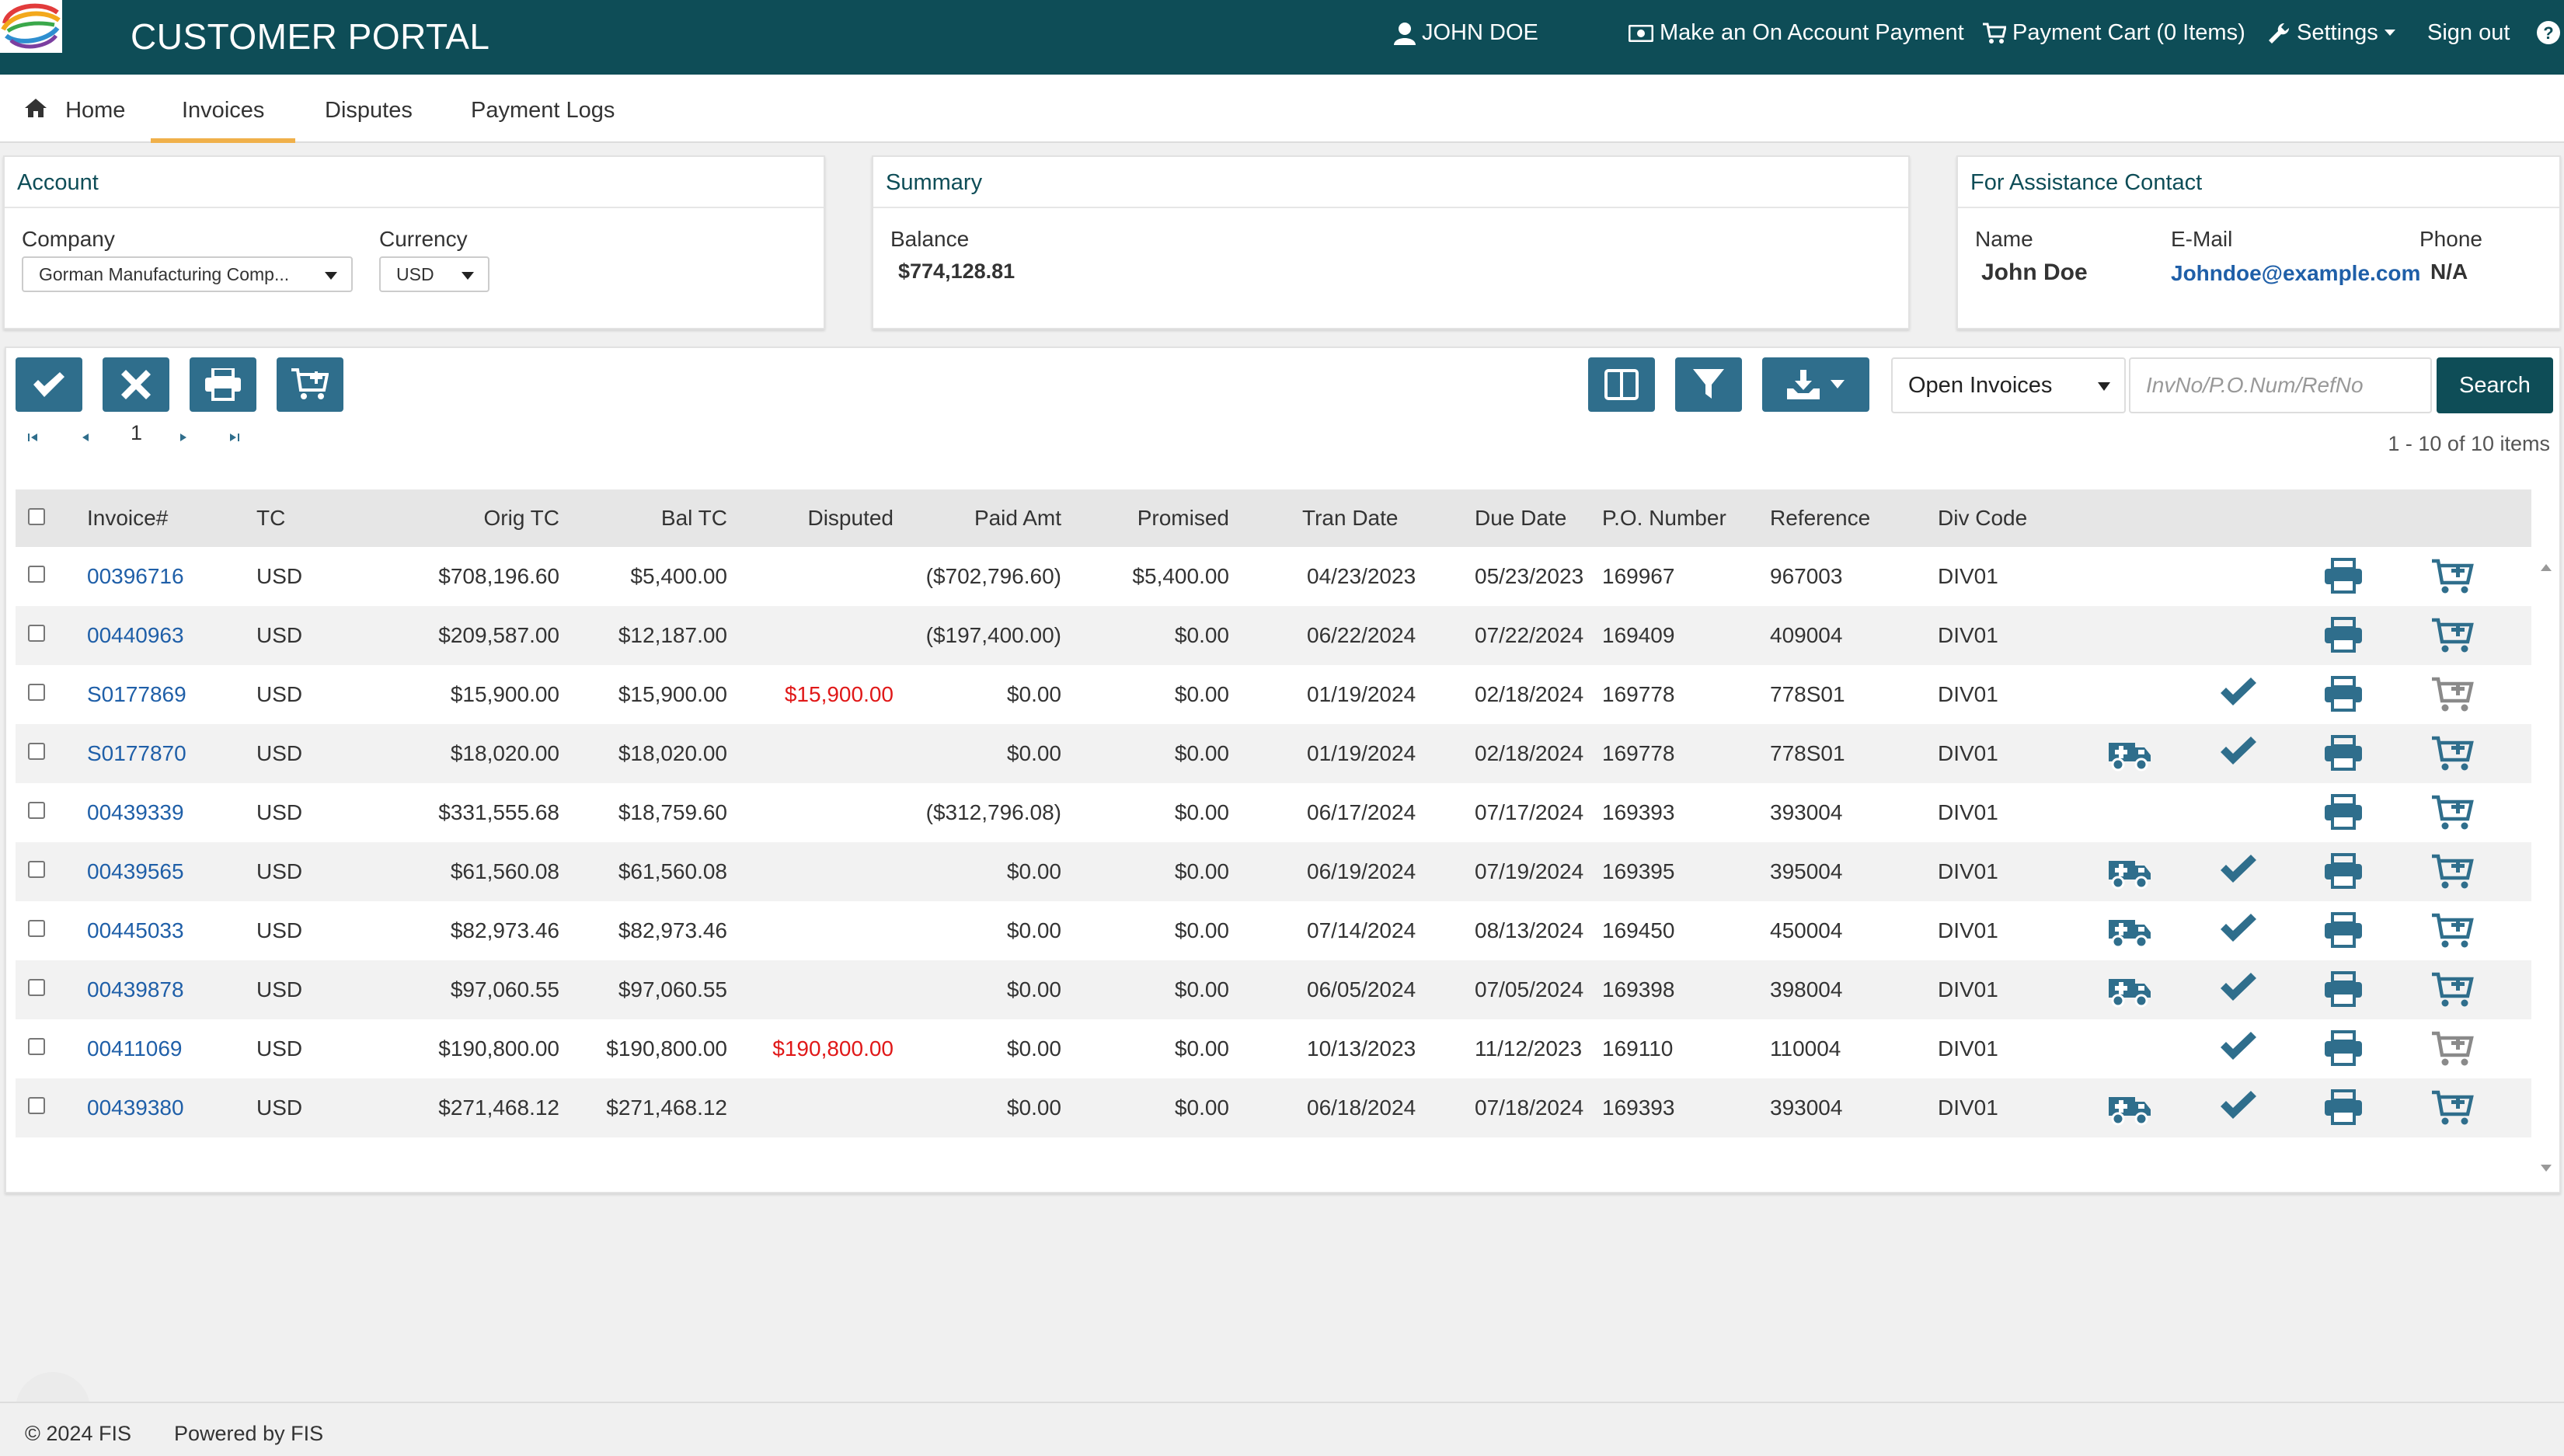 The width and height of the screenshot is (2564, 1456). What do you see at coordinates (2546, 568) in the screenshot?
I see `scroll-up-icon` at bounding box center [2546, 568].